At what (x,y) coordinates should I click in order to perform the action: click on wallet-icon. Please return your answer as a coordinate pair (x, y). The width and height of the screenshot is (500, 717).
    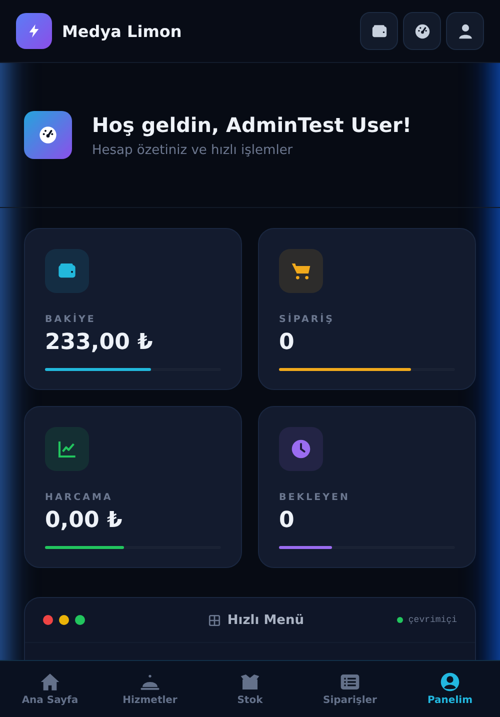
    Looking at the image, I should click on (379, 31).